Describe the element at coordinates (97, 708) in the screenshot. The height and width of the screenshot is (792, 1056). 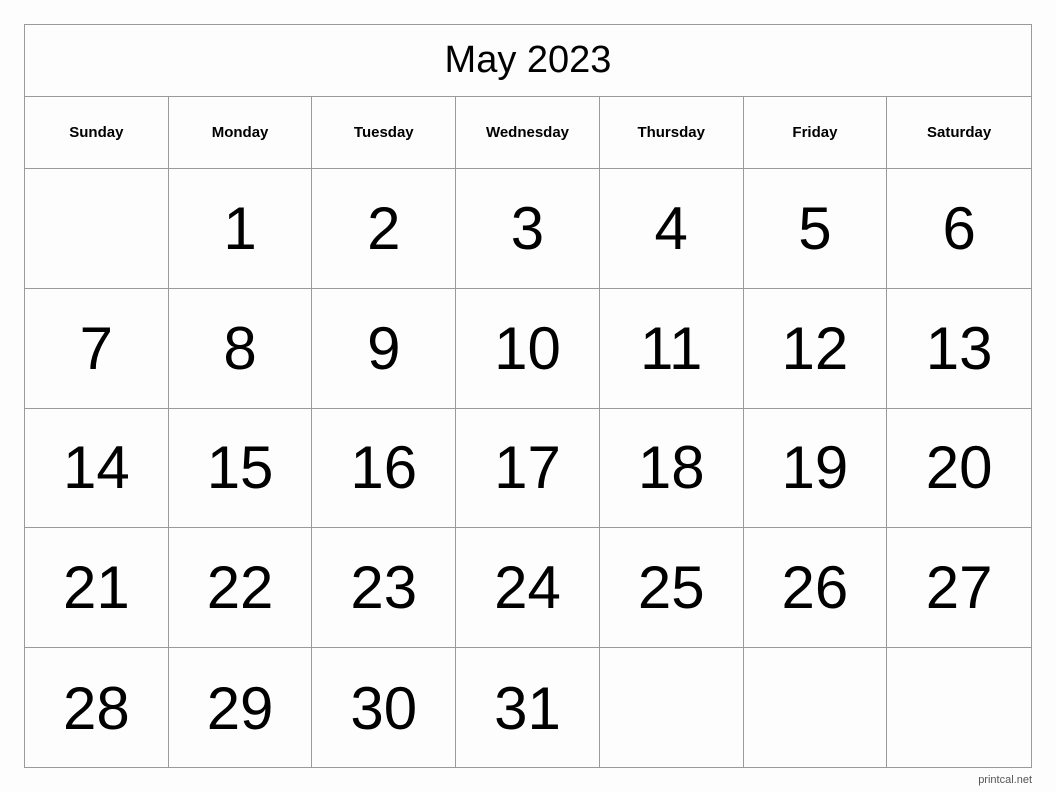
I see `day-cell: 28` at that location.